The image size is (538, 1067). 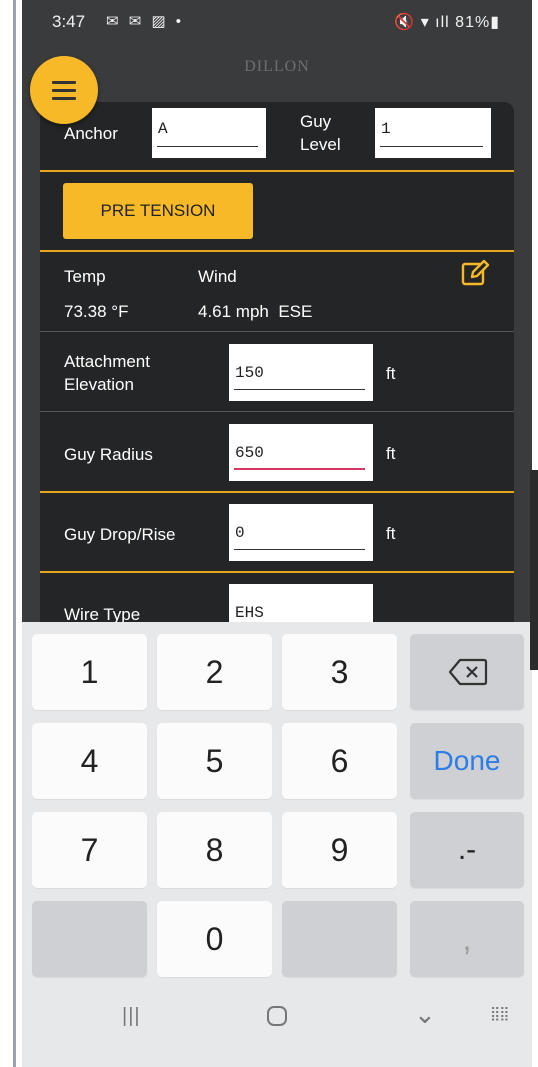 I want to click on anchor-label: Anchor, so click(x=91, y=133).